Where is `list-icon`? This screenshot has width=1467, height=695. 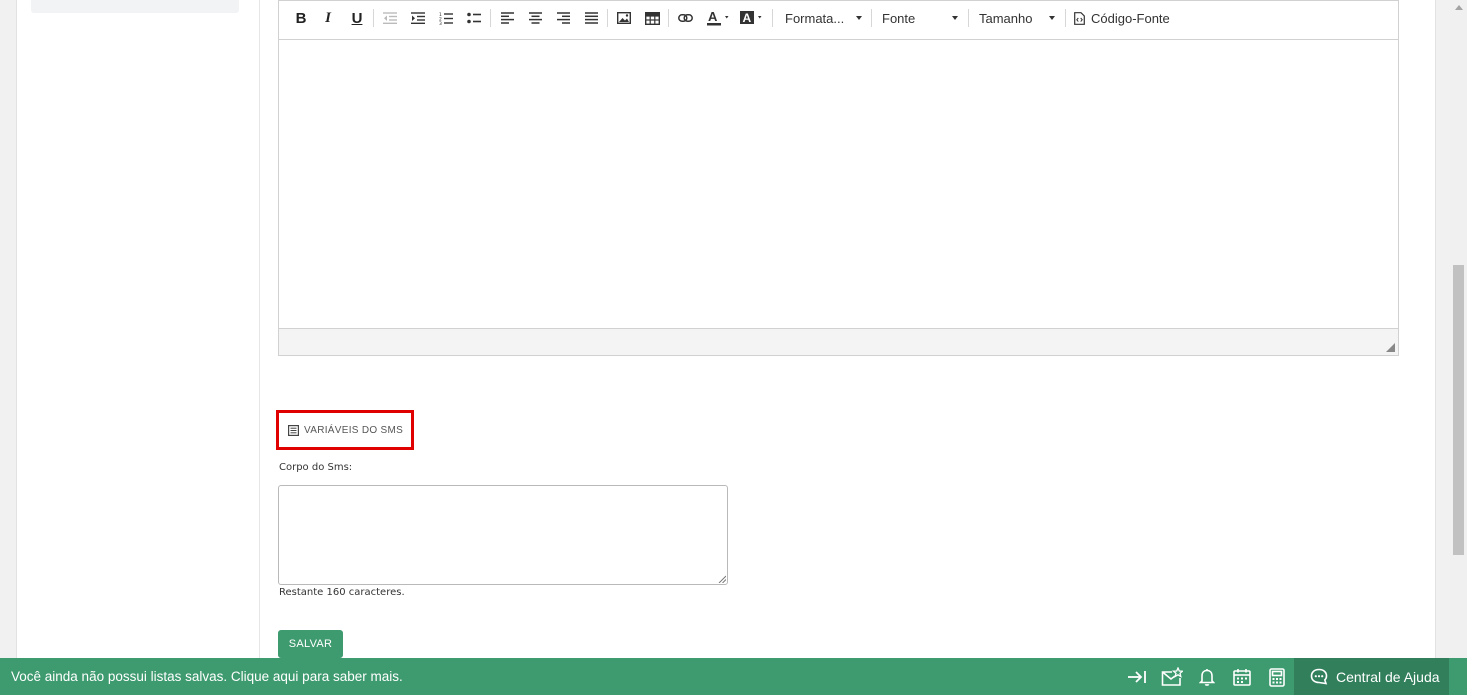 list-icon is located at coordinates (293, 430).